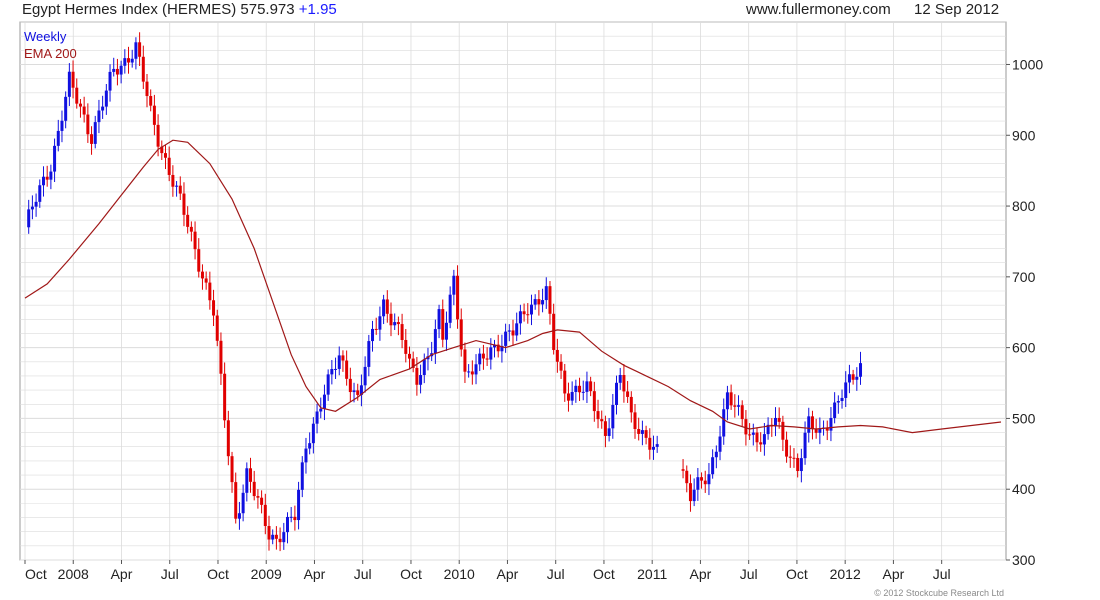 The height and width of the screenshot is (600, 1100). I want to click on y-tick-label: 500, so click(1024, 418).